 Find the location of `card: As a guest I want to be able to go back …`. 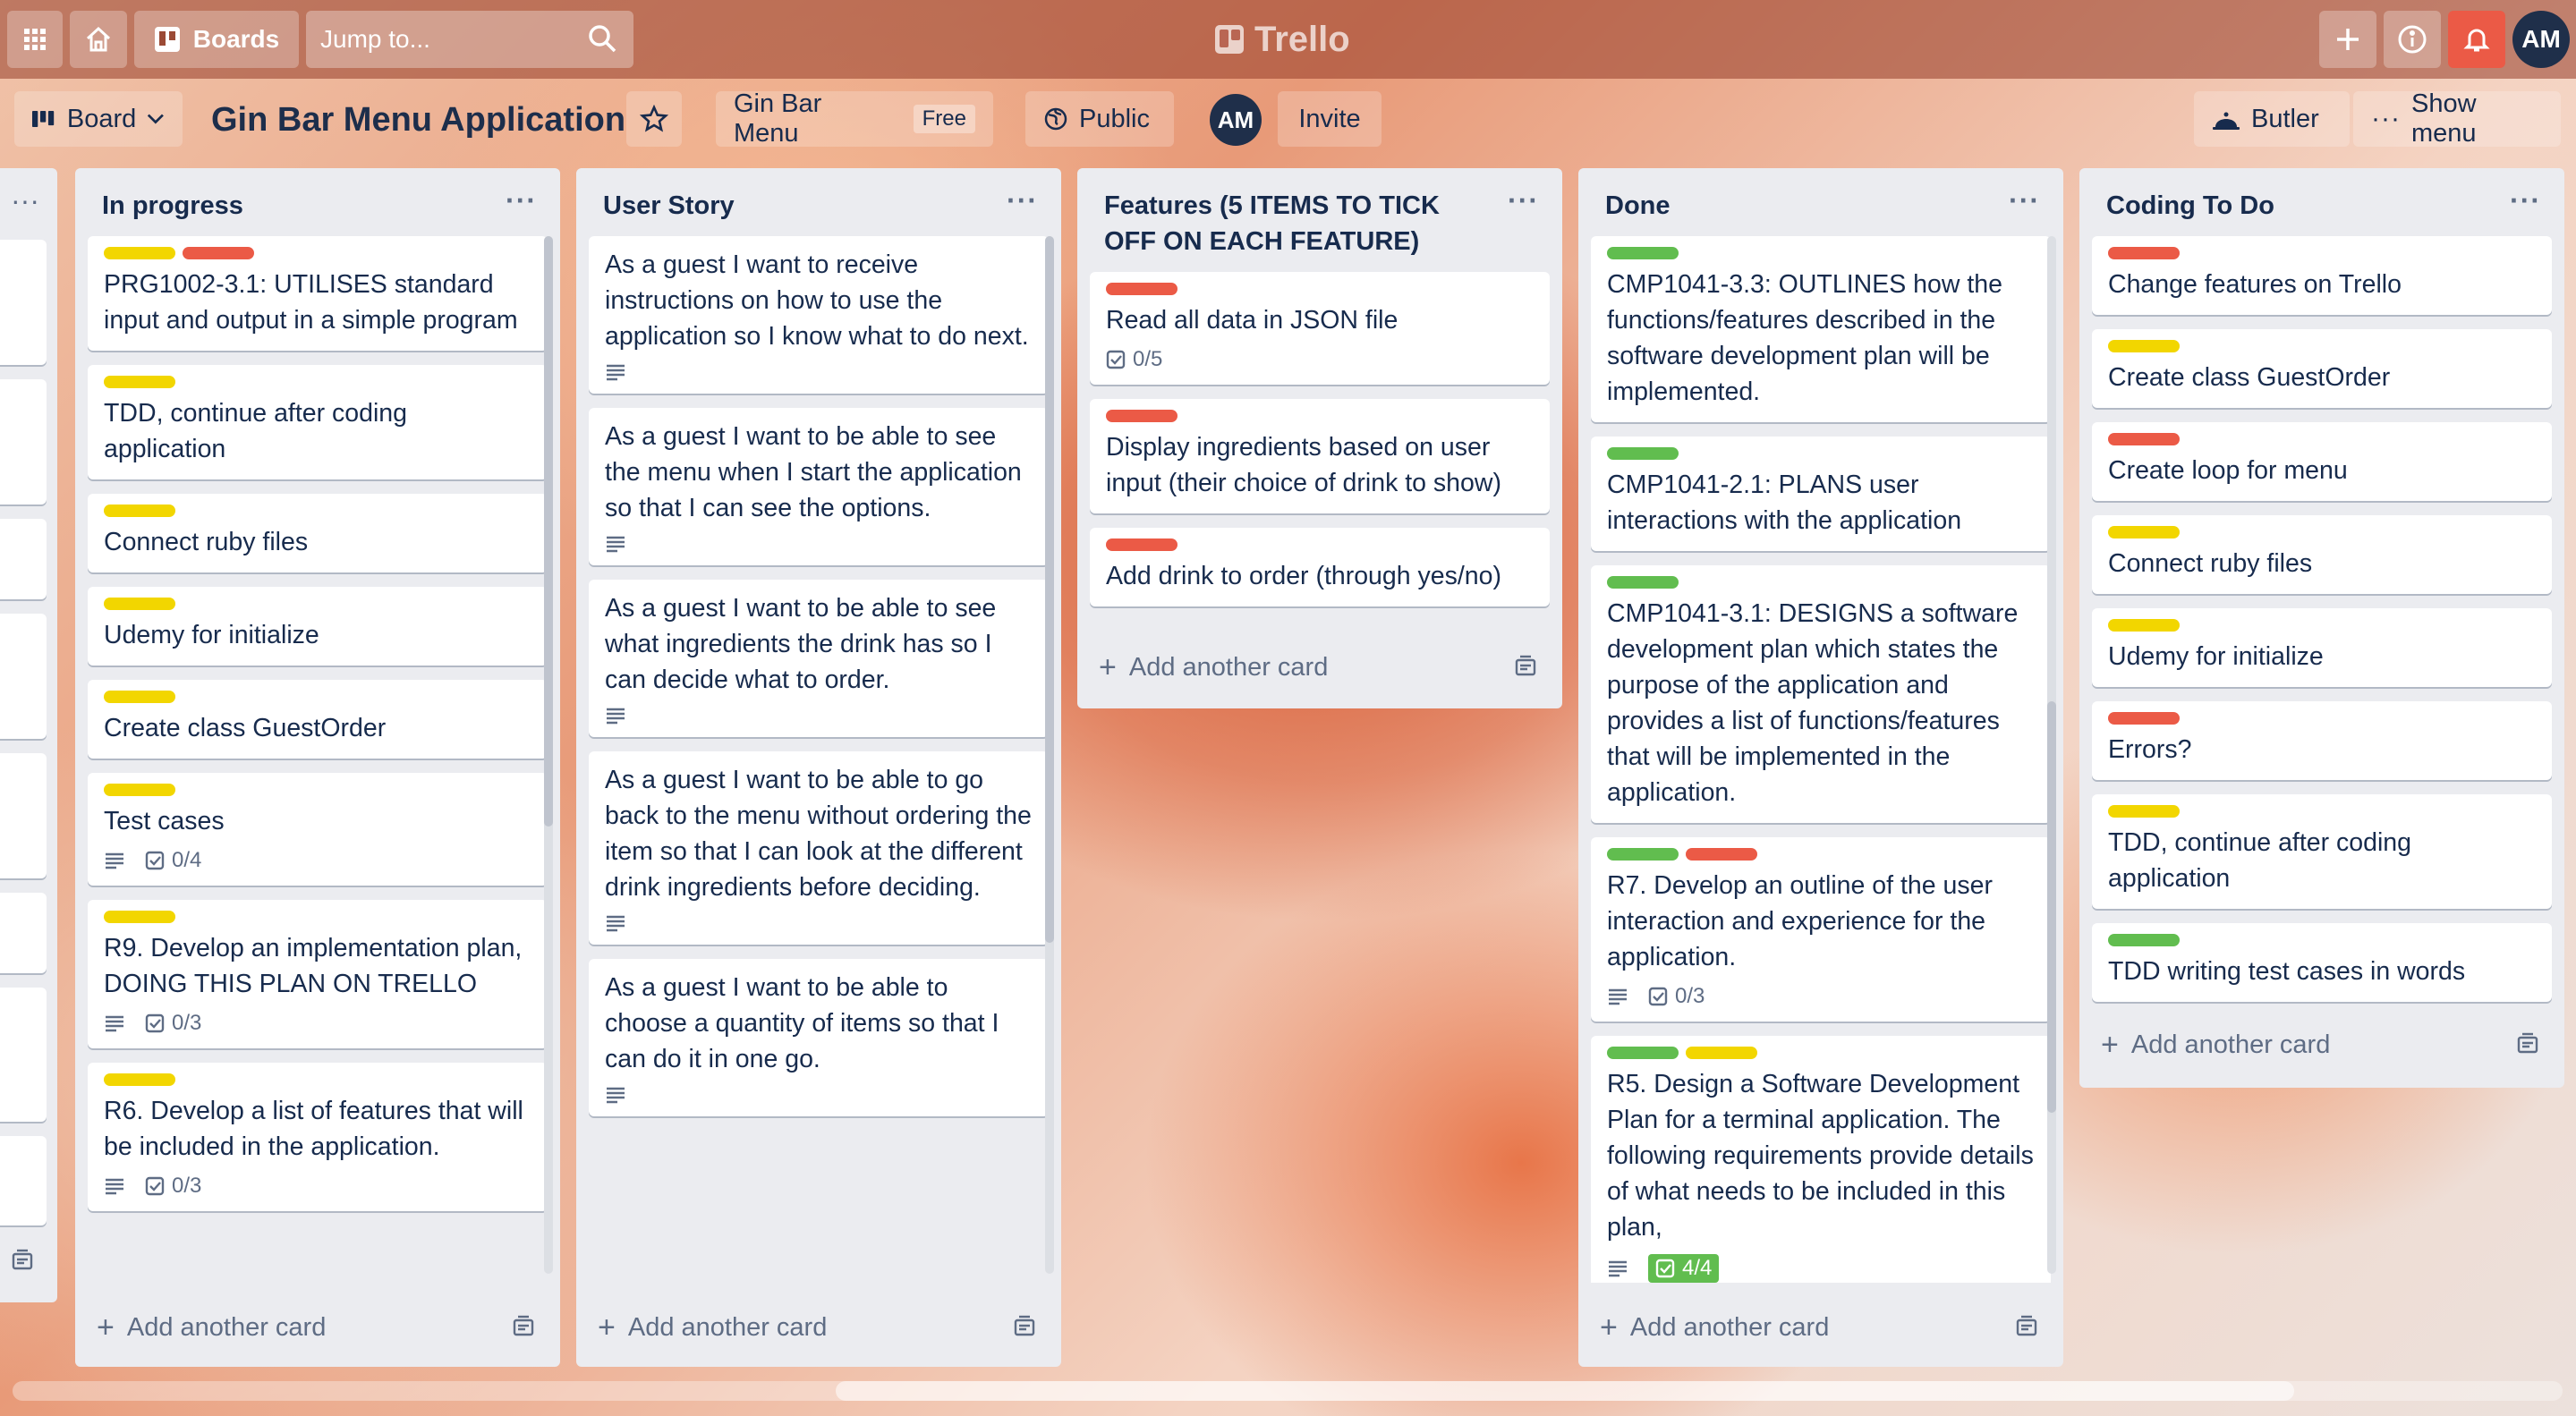

card: As a guest I want to be able to go back … is located at coordinates (819, 848).